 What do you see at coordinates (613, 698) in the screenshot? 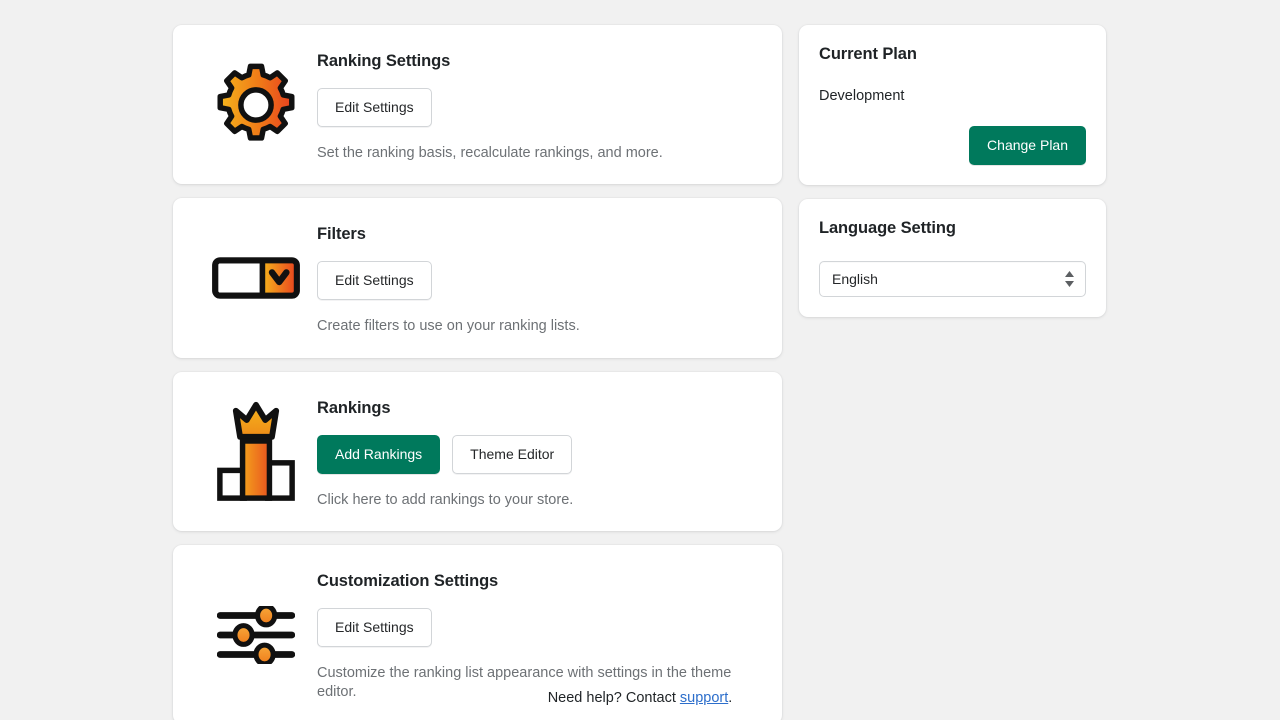
I see `footer-text-before: Need help? Contact` at bounding box center [613, 698].